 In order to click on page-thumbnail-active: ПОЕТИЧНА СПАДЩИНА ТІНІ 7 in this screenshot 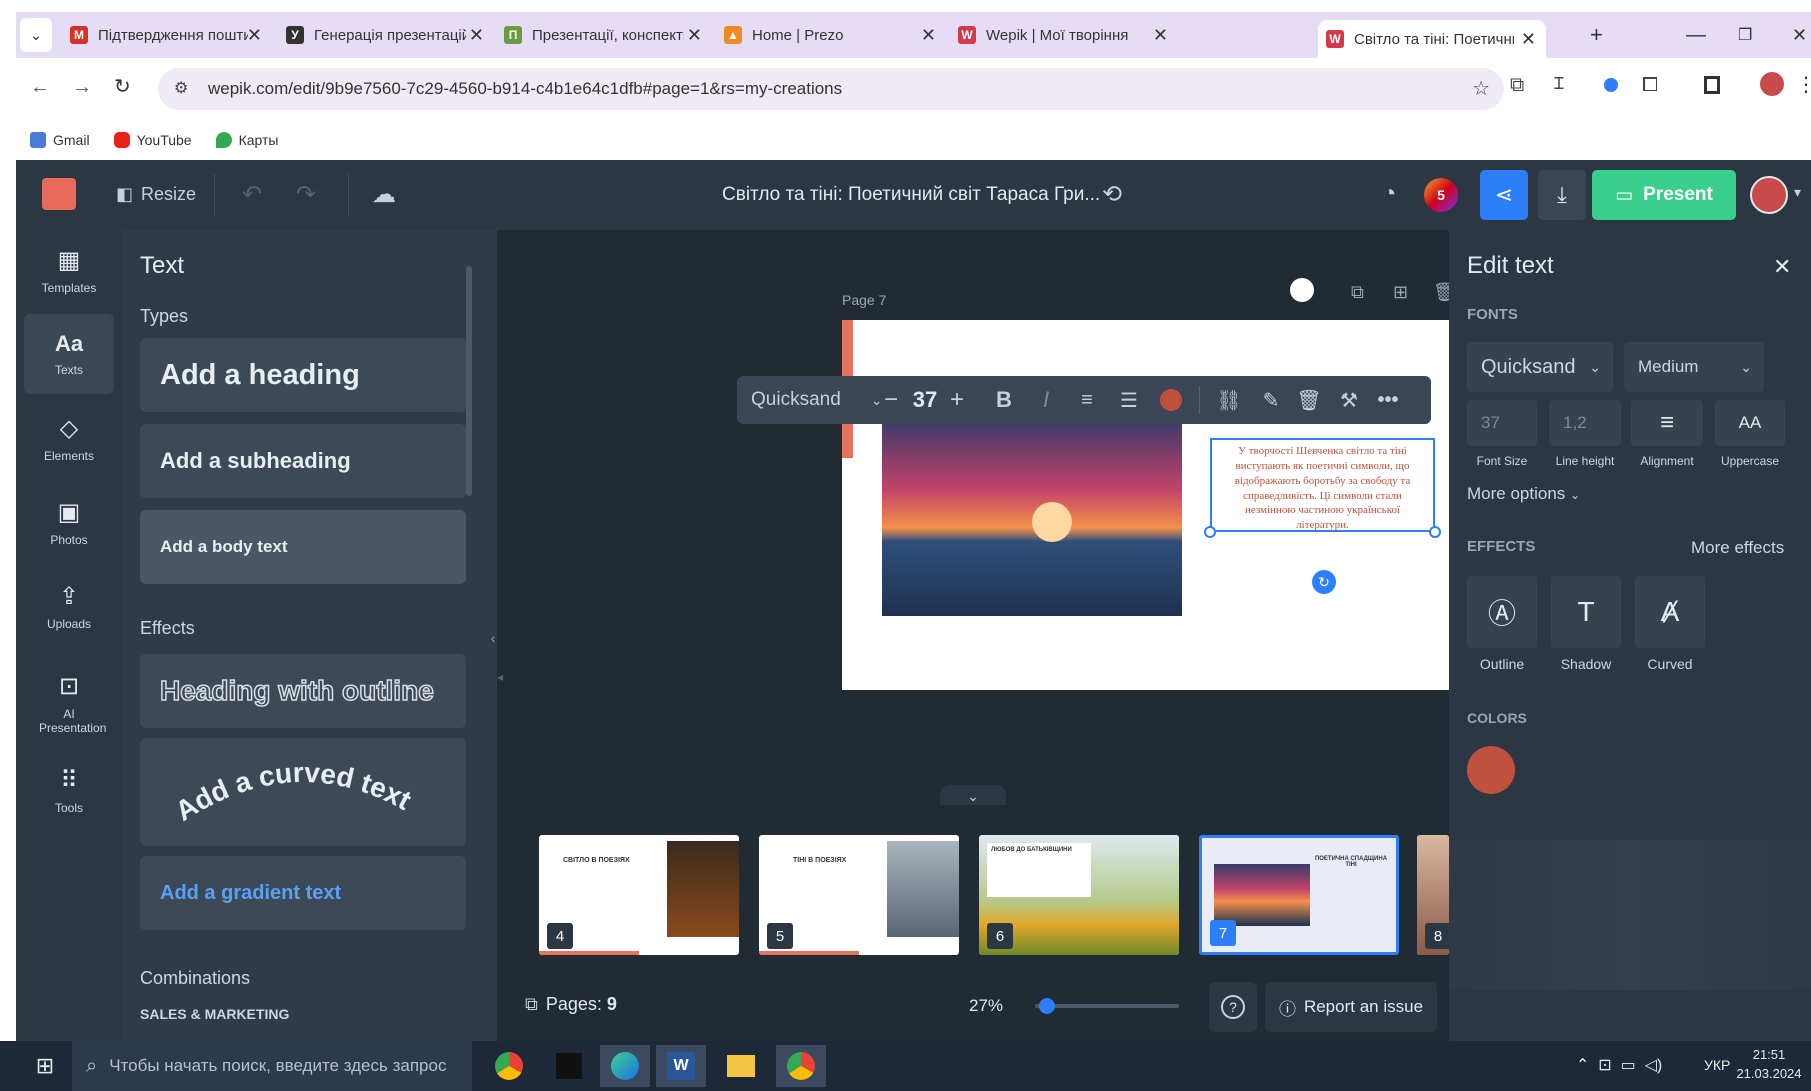, I will do `click(1299, 895)`.